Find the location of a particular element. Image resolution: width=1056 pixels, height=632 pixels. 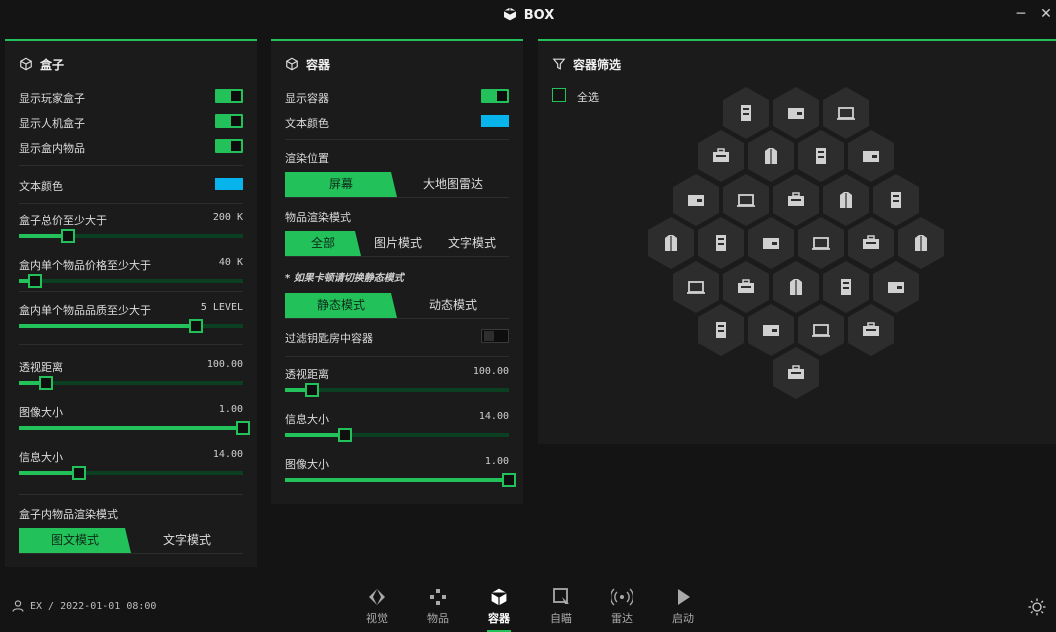

box-slider-4-knob is located at coordinates (243, 428).